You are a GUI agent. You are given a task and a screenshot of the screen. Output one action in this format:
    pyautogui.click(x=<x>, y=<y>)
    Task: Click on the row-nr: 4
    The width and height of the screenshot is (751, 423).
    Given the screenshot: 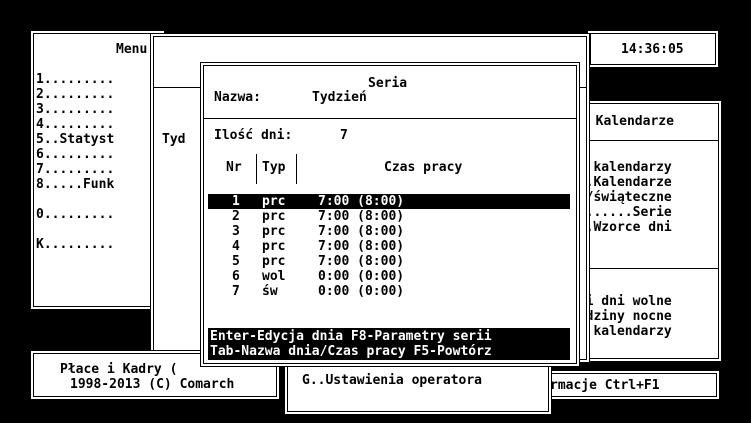 What is the action you would take?
    pyautogui.click(x=236, y=246)
    